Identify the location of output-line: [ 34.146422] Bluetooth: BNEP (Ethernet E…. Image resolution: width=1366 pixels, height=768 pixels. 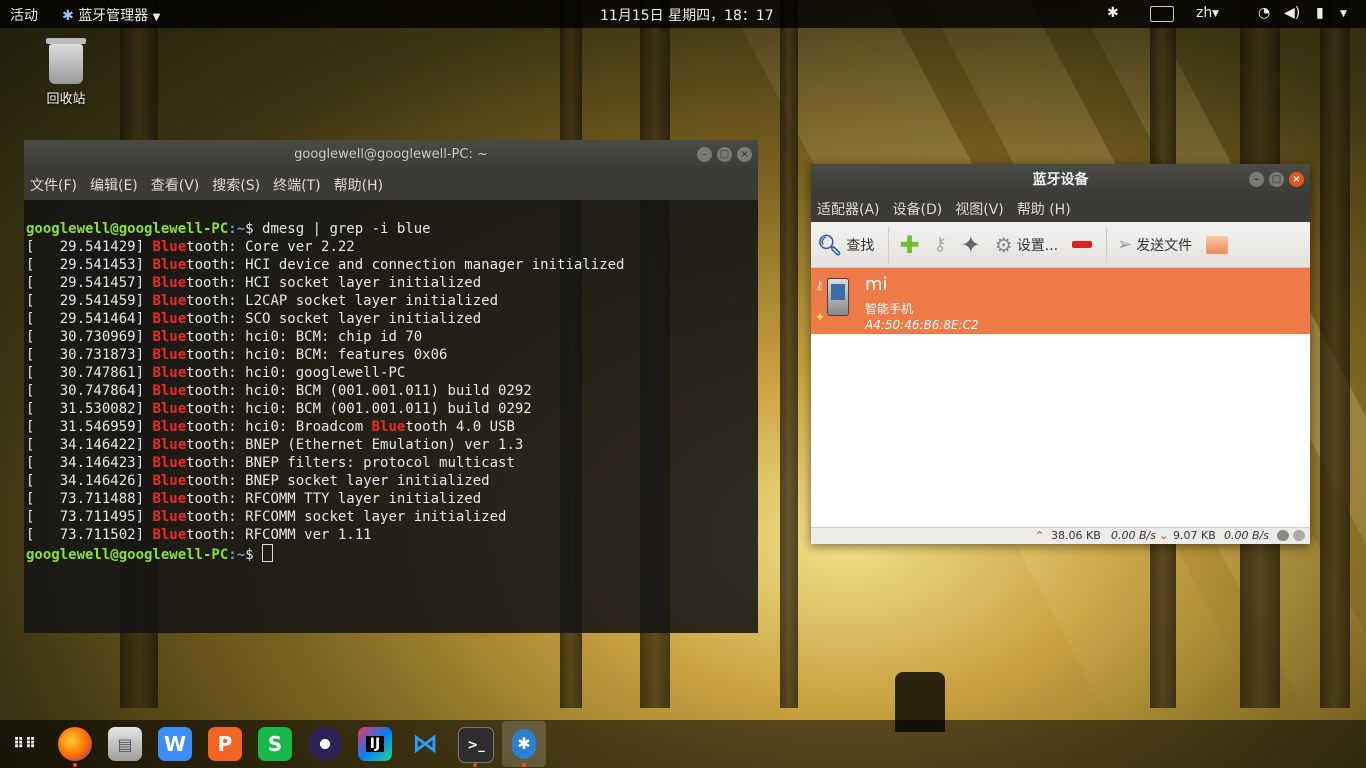
(392, 445).